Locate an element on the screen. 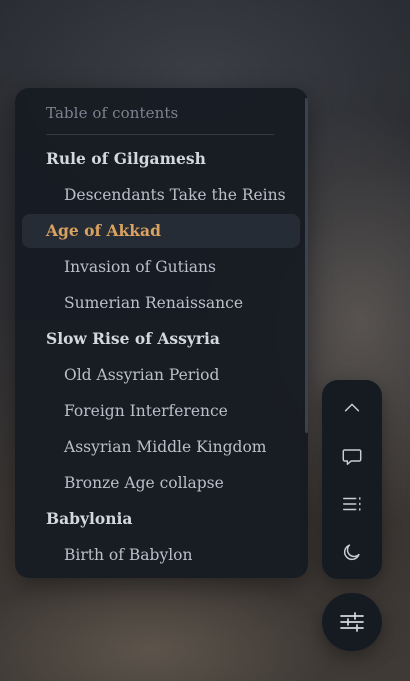 Image resolution: width=410 pixels, height=681 pixels. toc-title: Table of contents is located at coordinates (112, 113).